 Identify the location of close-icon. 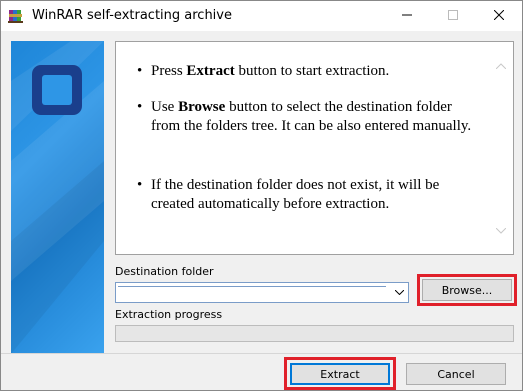
(499, 16).